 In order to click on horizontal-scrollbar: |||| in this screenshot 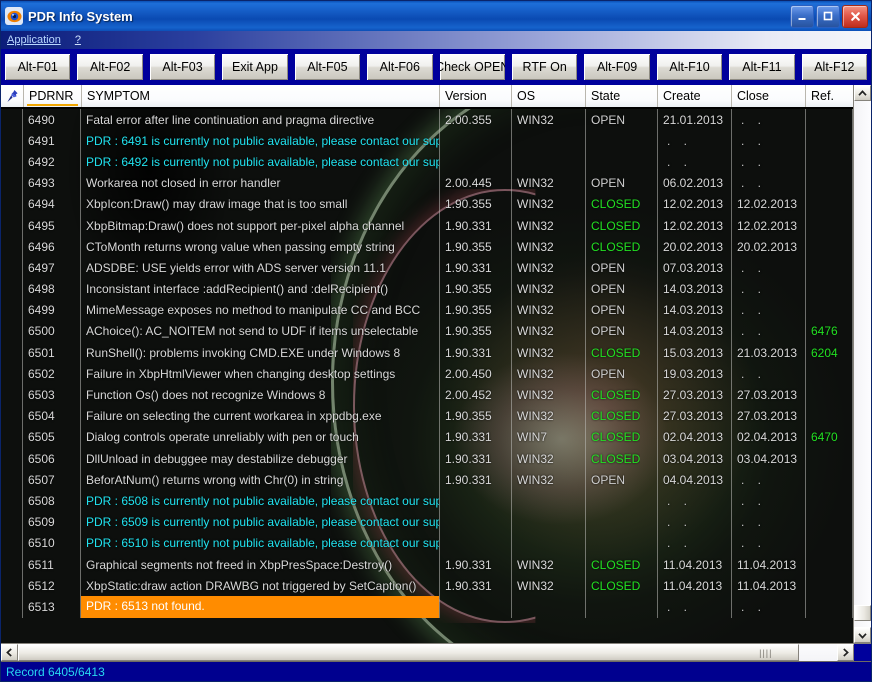, I will do `click(436, 652)`.